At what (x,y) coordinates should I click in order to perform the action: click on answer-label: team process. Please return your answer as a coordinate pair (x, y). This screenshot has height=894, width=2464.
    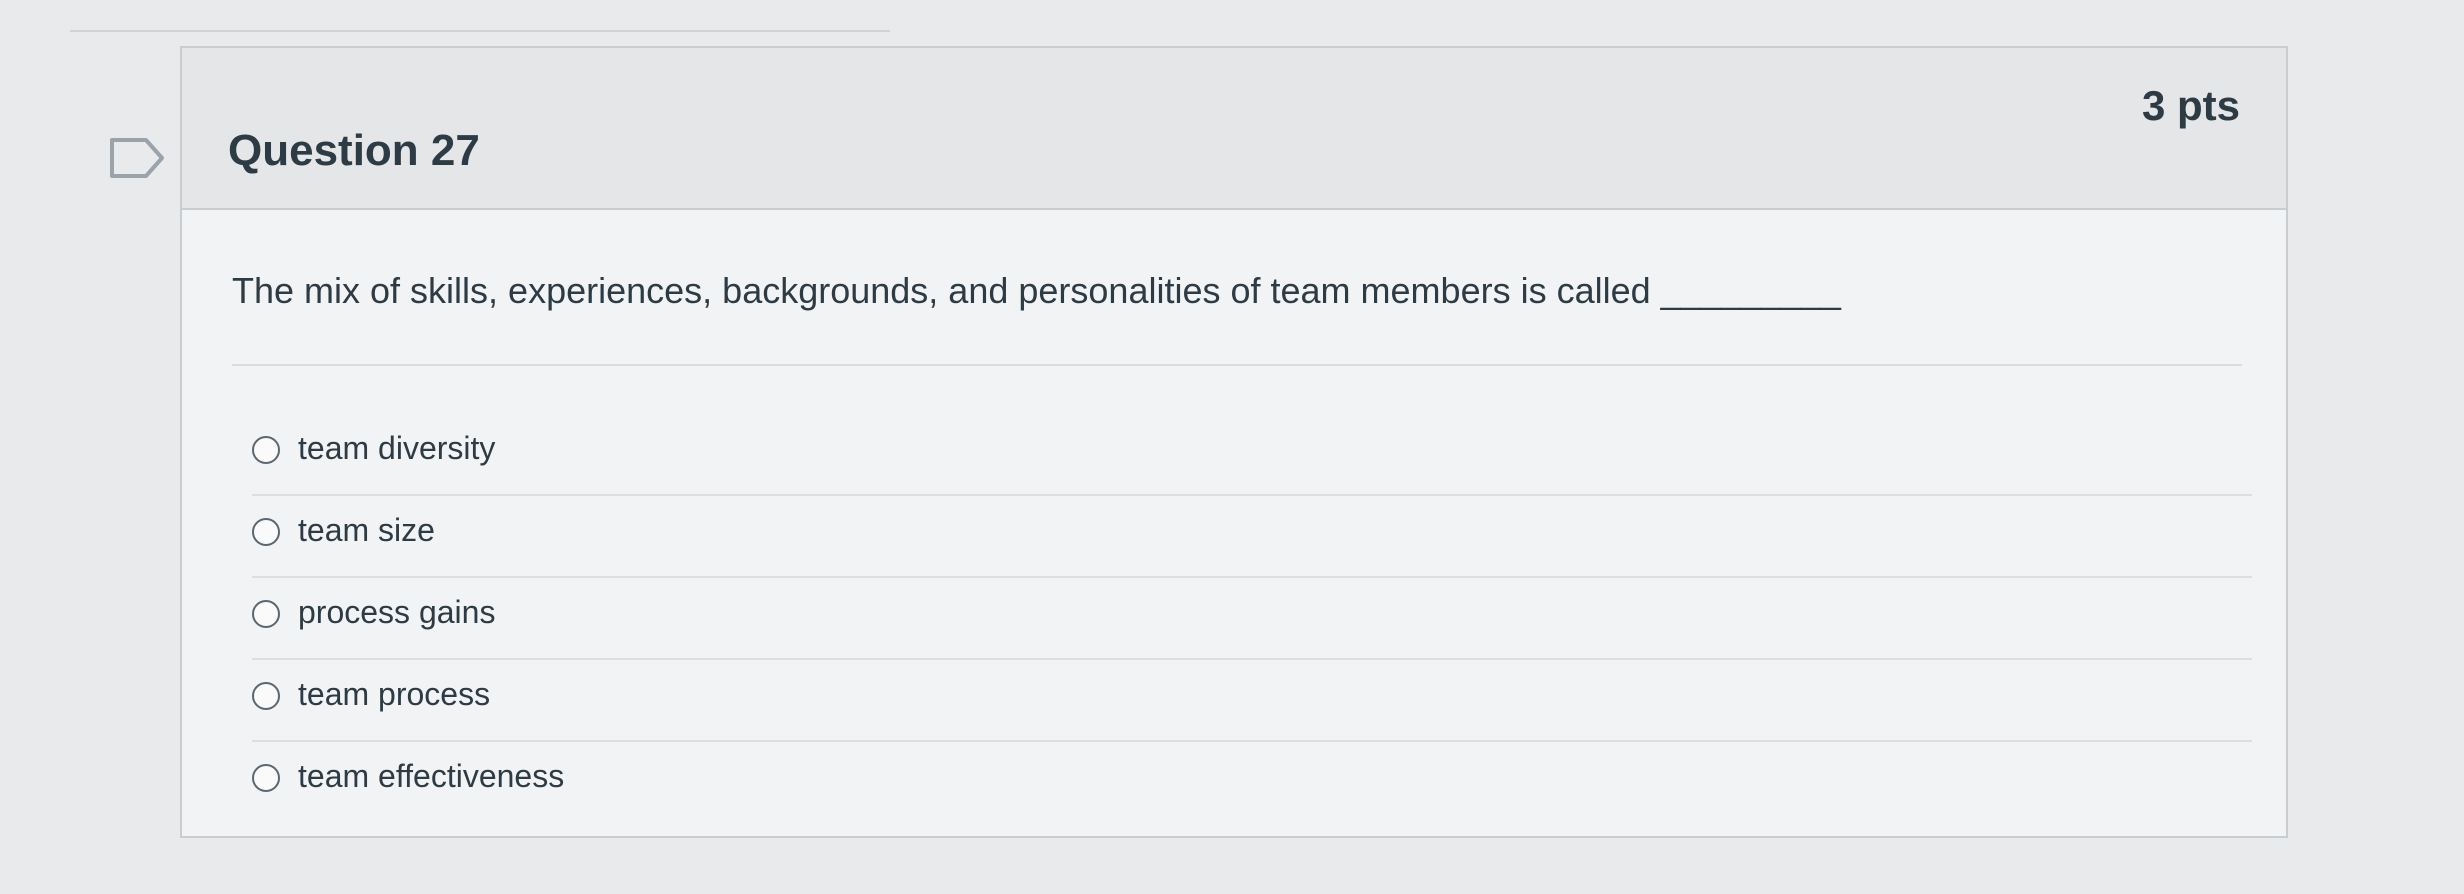
    Looking at the image, I should click on (394, 694).